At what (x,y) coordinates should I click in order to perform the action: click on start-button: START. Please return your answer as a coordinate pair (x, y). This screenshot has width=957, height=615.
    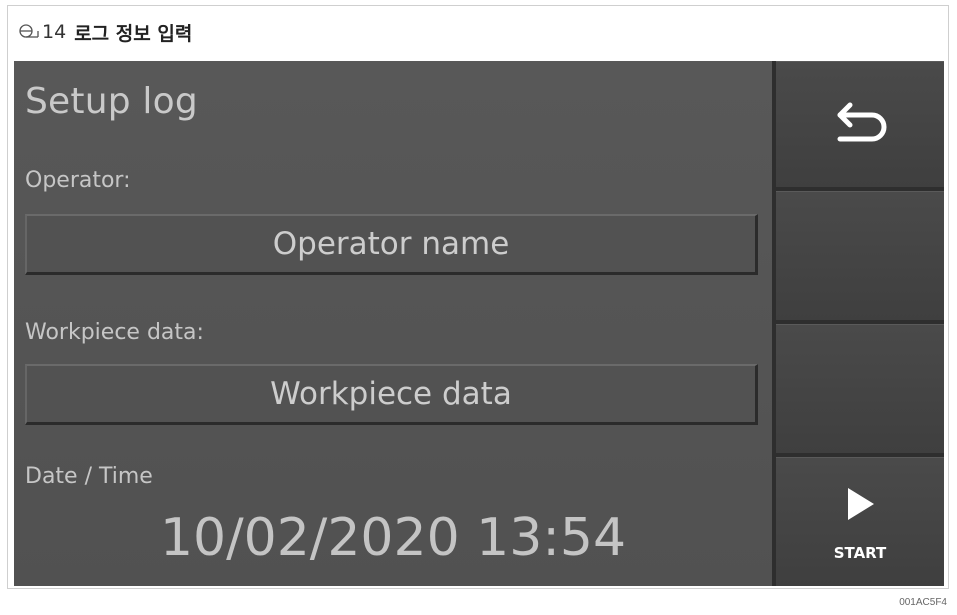
    Looking at the image, I should click on (860, 521).